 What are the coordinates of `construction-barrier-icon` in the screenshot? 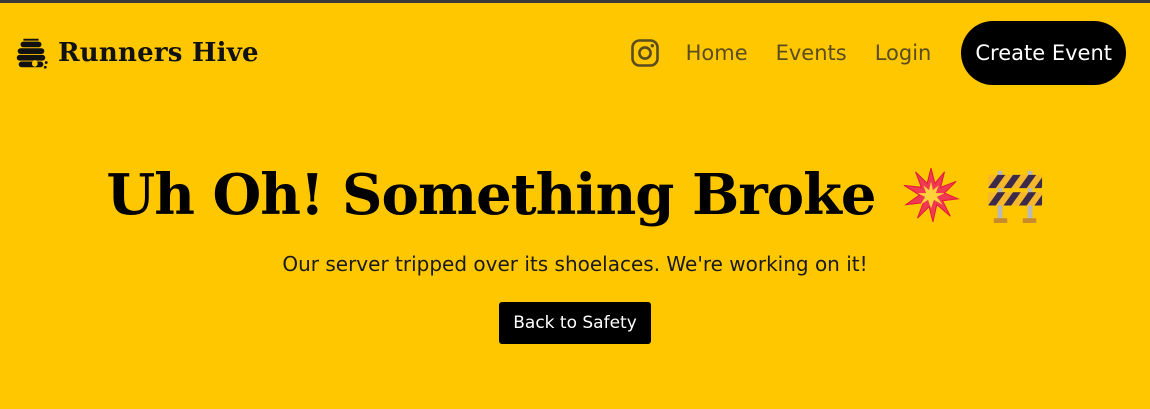 It's located at (1014, 197).